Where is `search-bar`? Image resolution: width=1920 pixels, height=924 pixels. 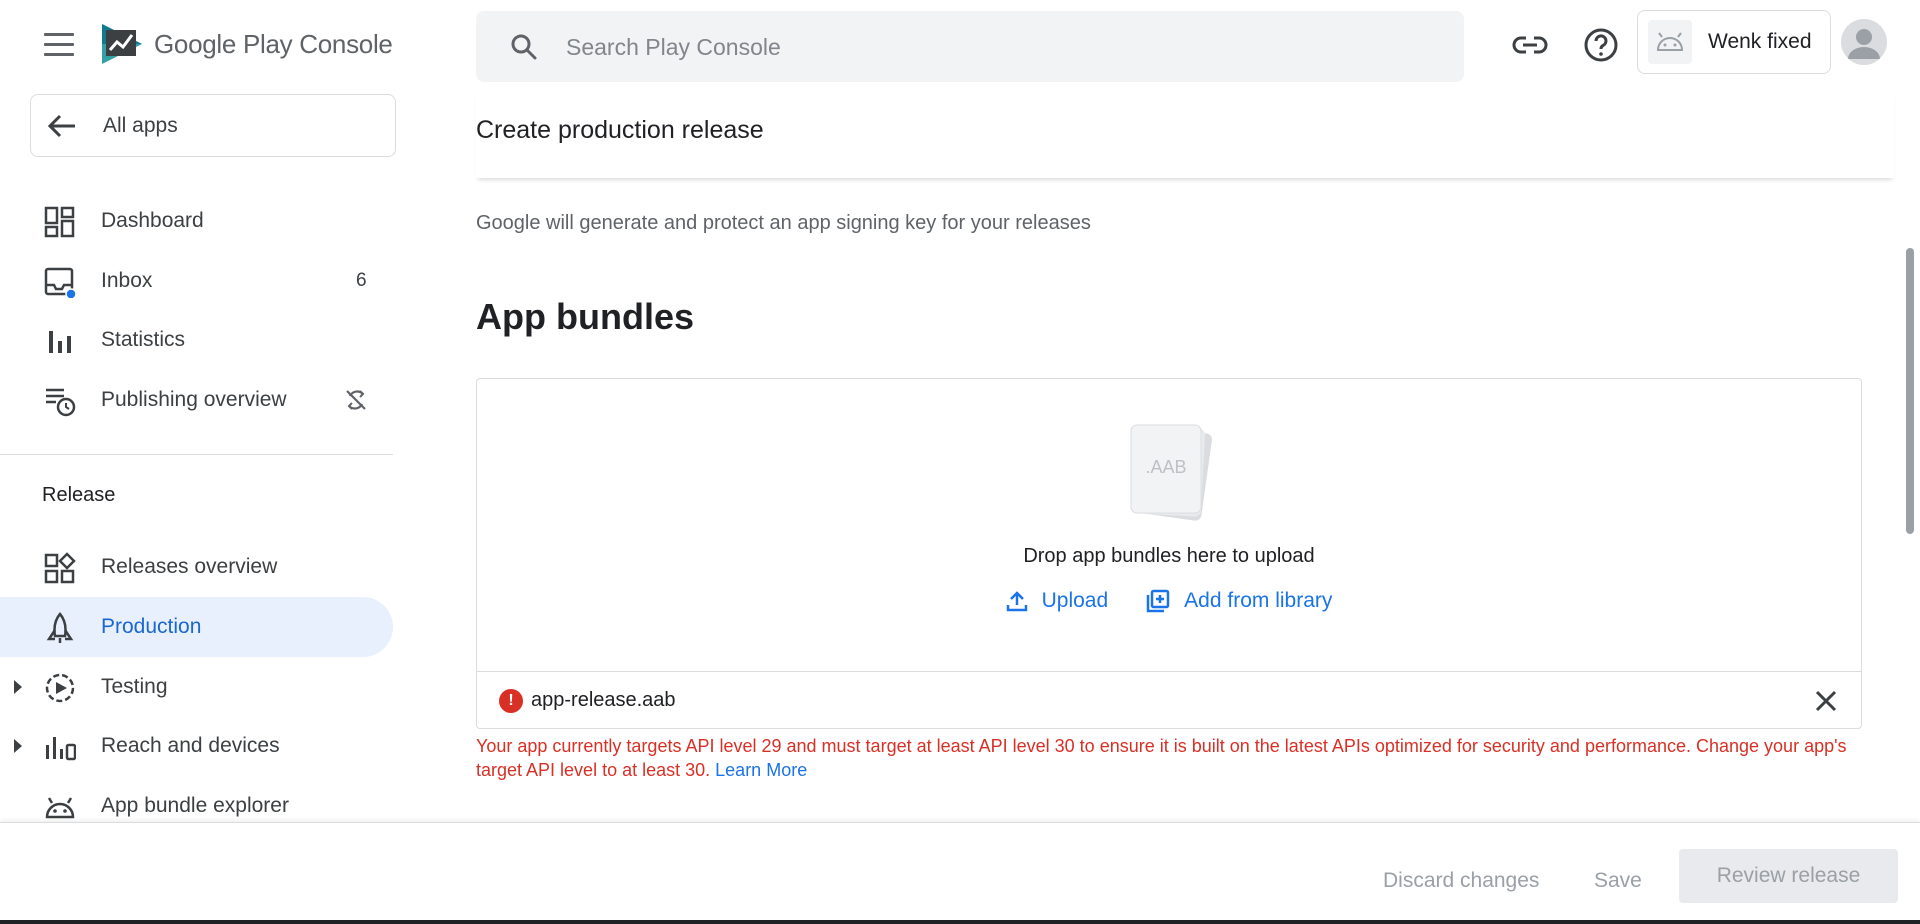
search-bar is located at coordinates (970, 46).